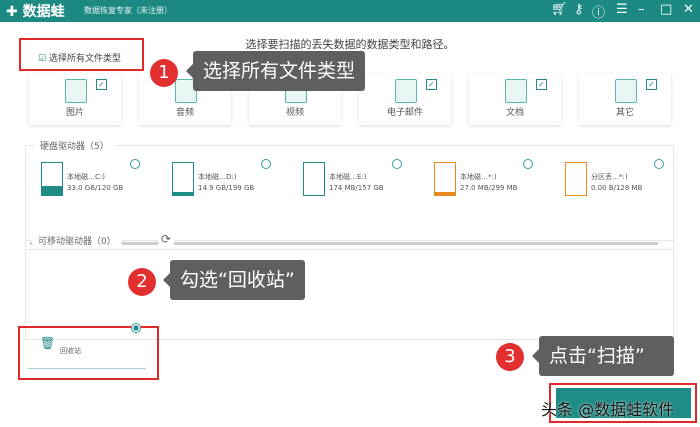 This screenshot has height=427, width=700. Describe the element at coordinates (48, 343) in the screenshot. I see `trash-icon: 🗑︎` at that location.